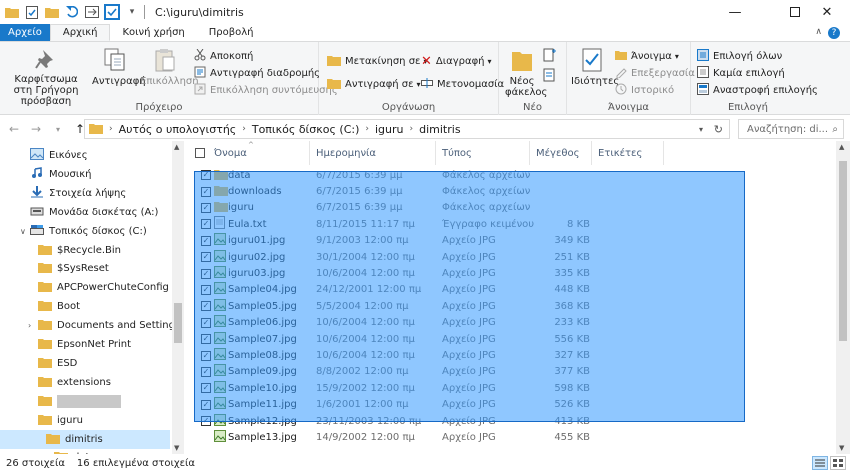  I want to click on move-to-button: Μετακίνηση σε ▾, so click(377, 61).